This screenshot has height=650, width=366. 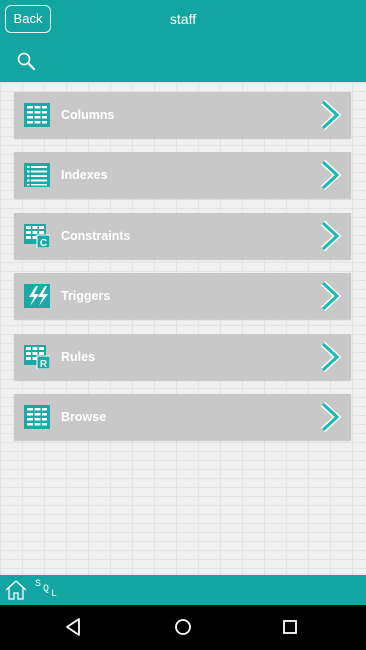 What do you see at coordinates (84, 175) in the screenshot?
I see `menu-item-label: Indexes` at bounding box center [84, 175].